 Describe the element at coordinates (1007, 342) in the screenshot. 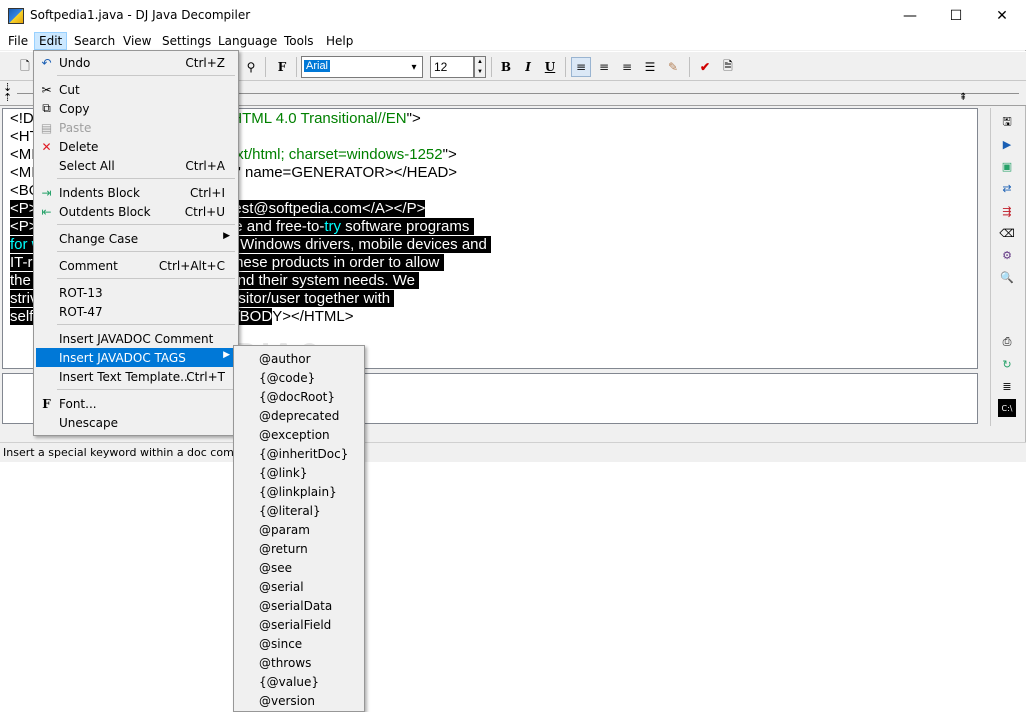

I see `printer-icon: ⎙` at that location.